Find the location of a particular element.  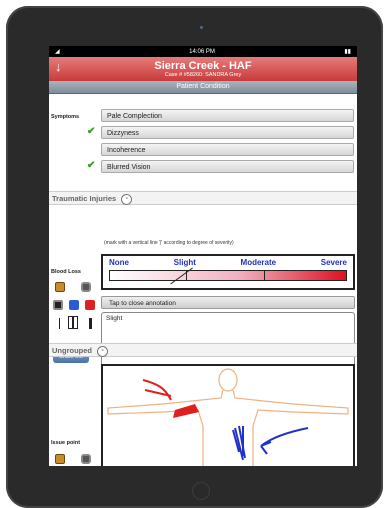

issue-point-label: Issue point is located at coordinates (66, 443).